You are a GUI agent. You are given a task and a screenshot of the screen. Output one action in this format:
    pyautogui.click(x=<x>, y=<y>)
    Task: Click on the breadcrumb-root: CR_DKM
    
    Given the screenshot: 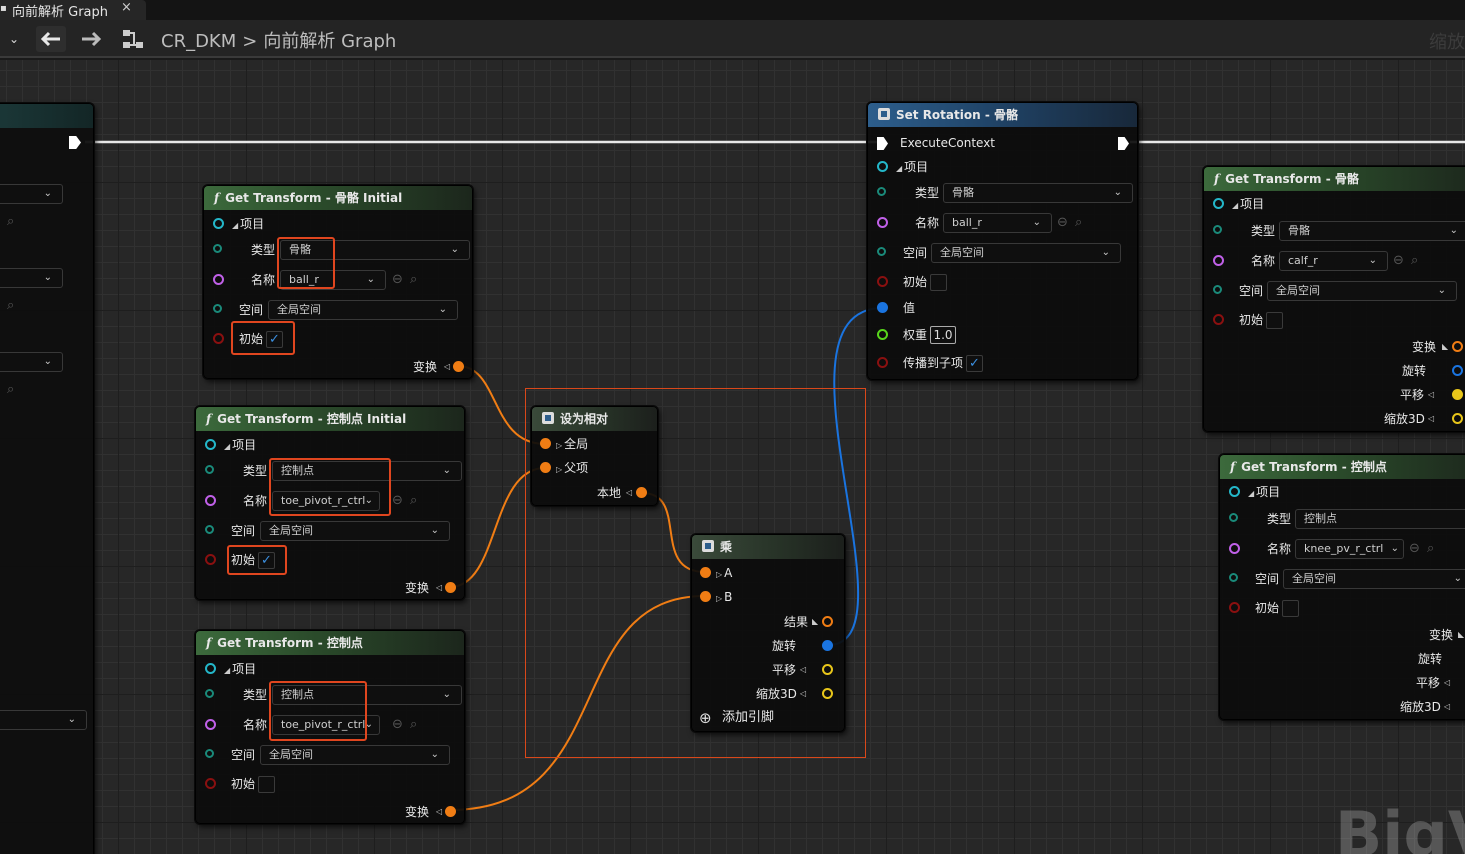 What is the action you would take?
    pyautogui.click(x=198, y=41)
    